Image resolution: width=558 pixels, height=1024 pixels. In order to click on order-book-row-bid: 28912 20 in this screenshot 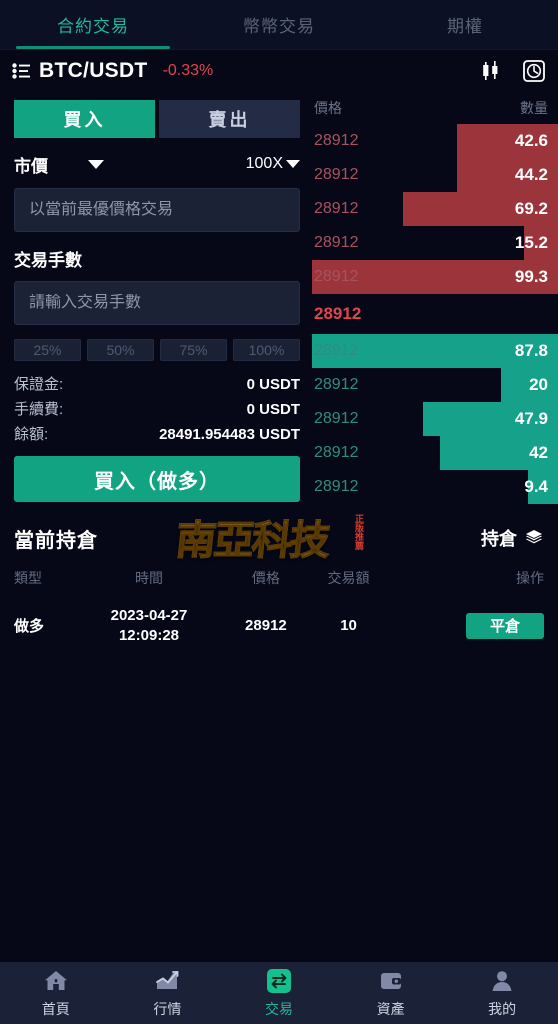, I will do `click(435, 385)`.